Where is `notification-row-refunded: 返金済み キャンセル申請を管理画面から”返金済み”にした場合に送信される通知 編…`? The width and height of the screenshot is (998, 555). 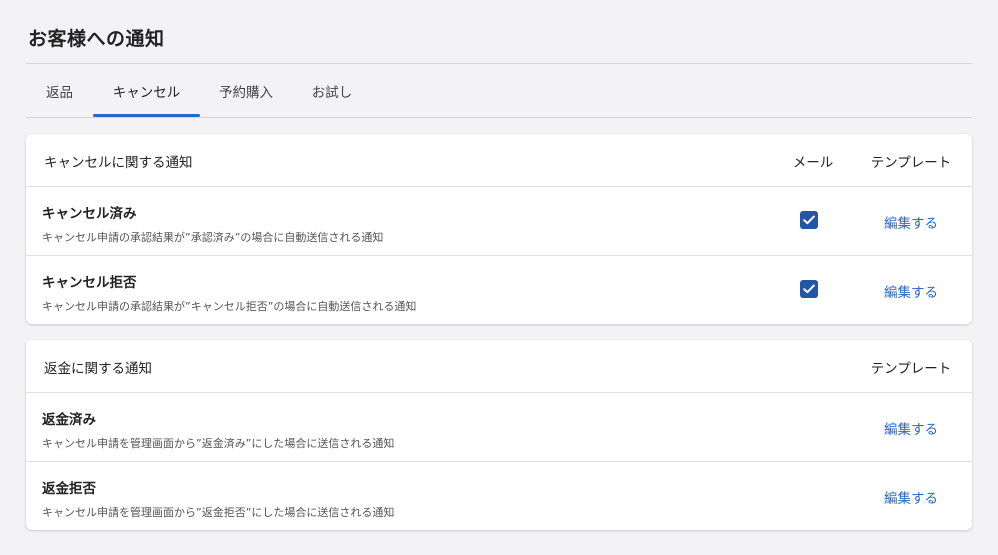 notification-row-refunded: 返金済み キャンセル申請を管理画面から”返金済み”にした場合に送信される通知 編… is located at coordinates (499, 427).